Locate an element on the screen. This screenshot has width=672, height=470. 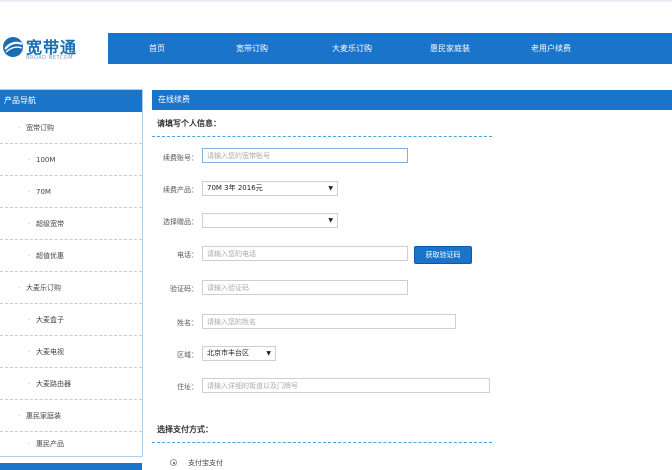
address-input: 请输入详细的街道以及门牌号 is located at coordinates (346, 385).